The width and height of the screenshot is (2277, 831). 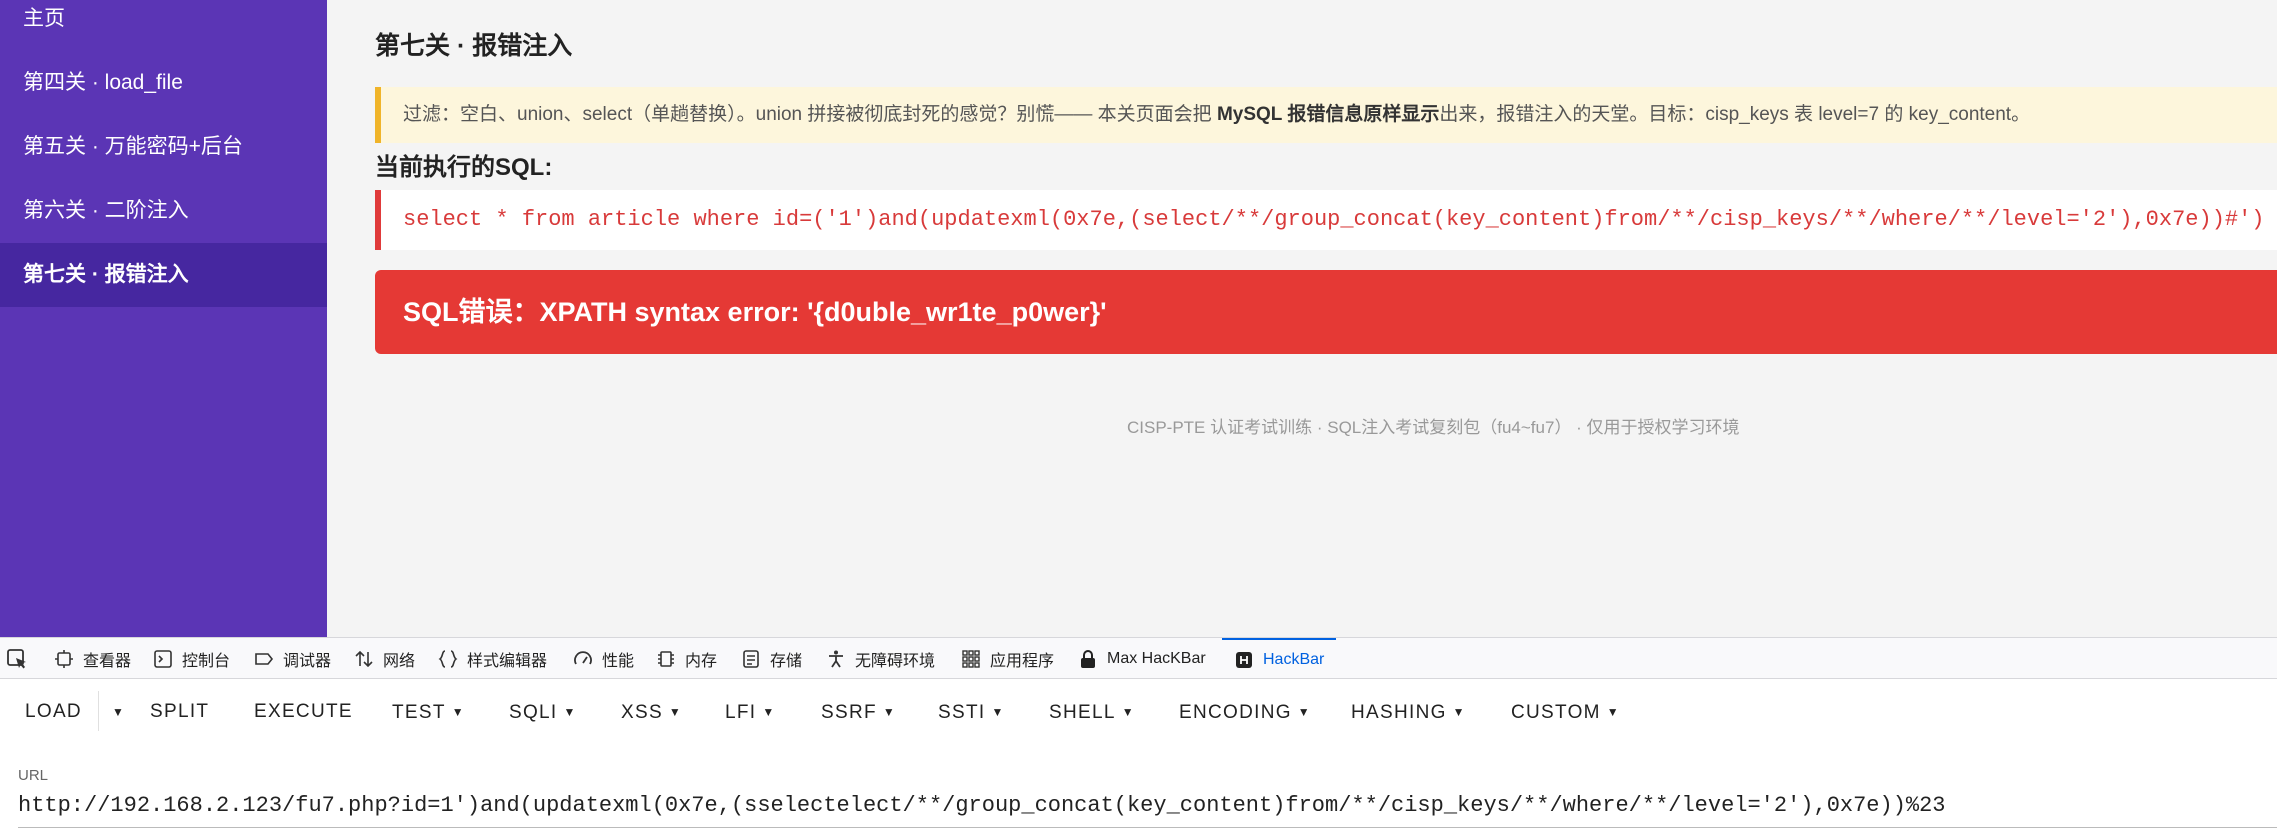 What do you see at coordinates (33, 775) in the screenshot?
I see `url-label: URL` at bounding box center [33, 775].